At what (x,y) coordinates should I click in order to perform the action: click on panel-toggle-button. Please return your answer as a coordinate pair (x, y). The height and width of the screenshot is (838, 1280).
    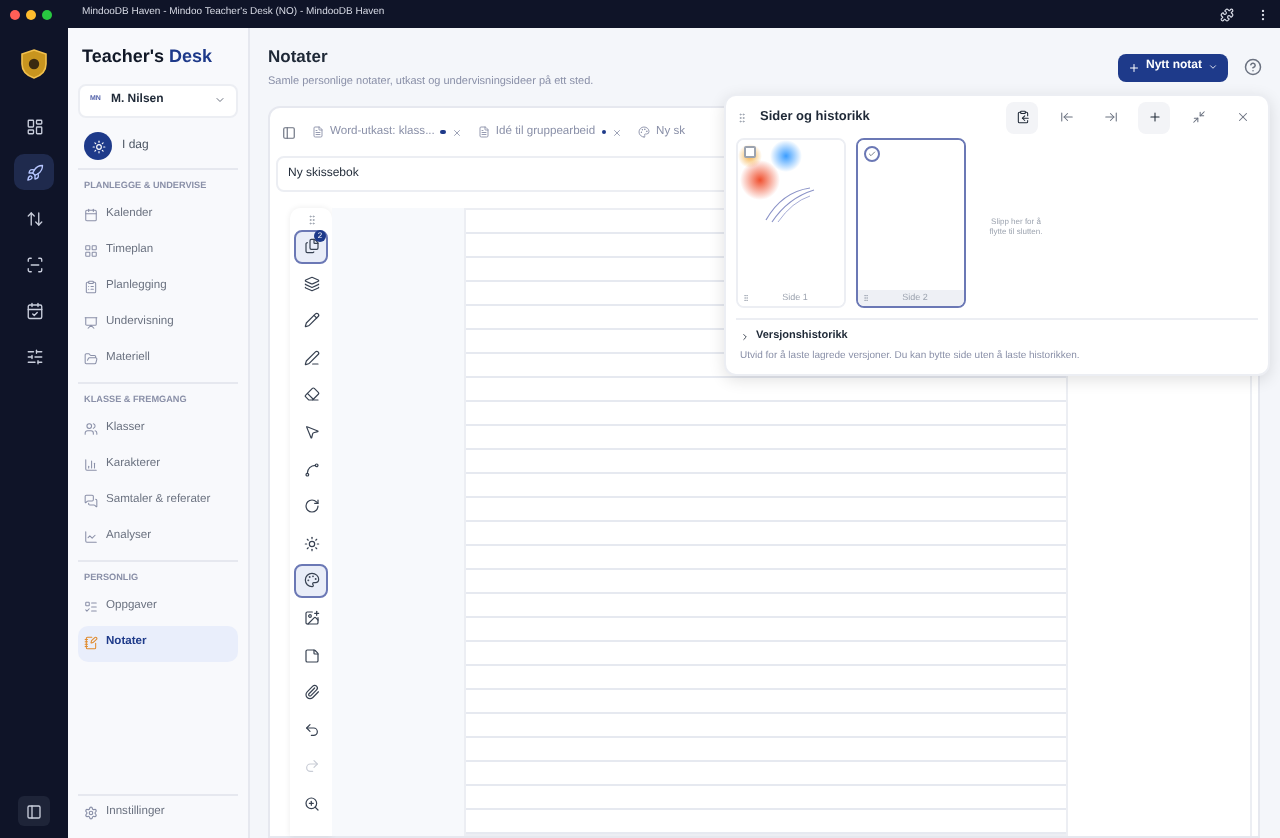
    Looking at the image, I should click on (34, 811).